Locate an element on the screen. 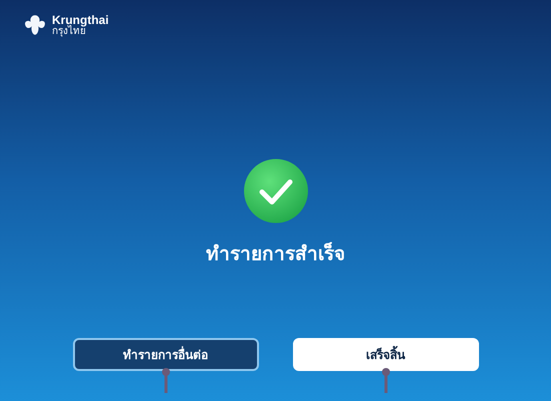  logo-icon is located at coordinates (35, 25).